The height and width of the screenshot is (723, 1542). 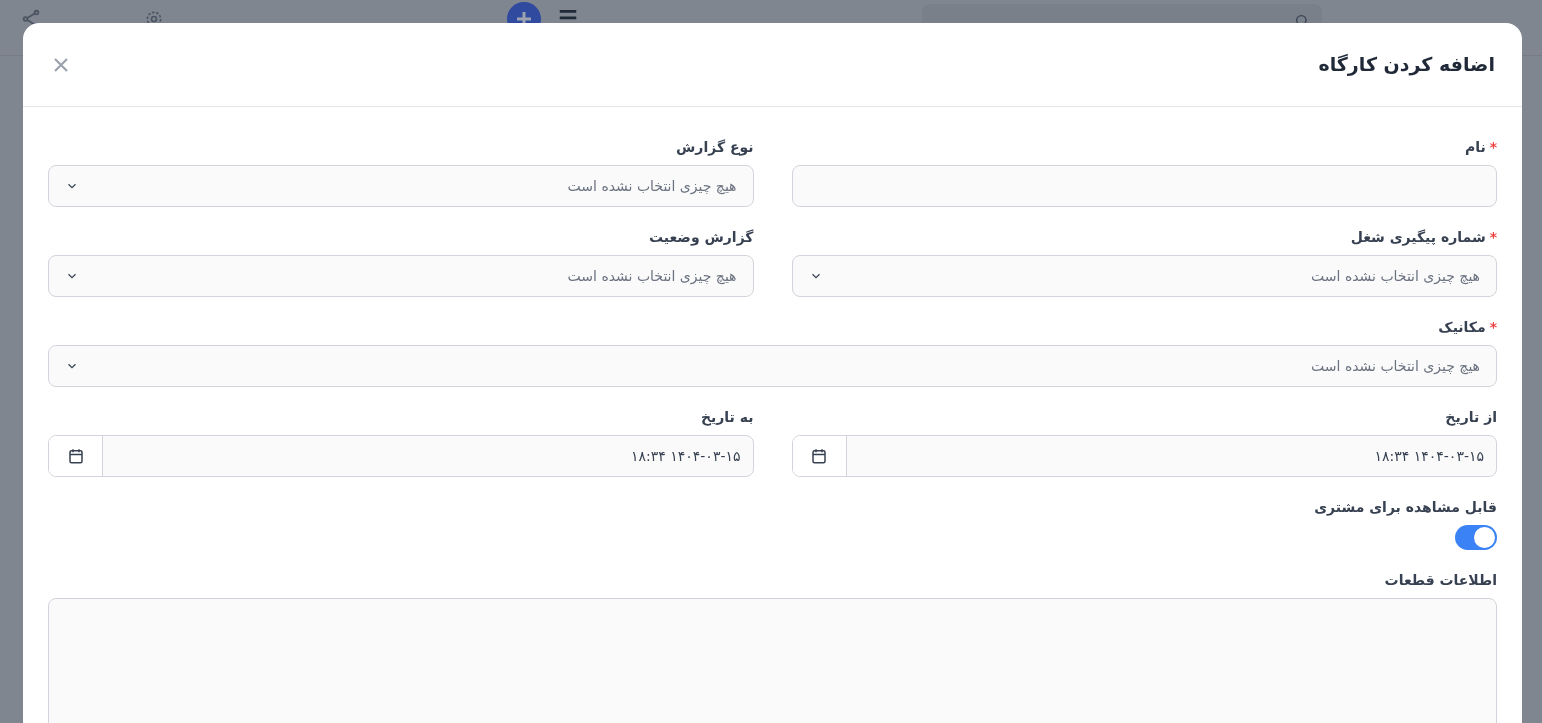 I want to click on visibility-switch, so click(x=1476, y=537).